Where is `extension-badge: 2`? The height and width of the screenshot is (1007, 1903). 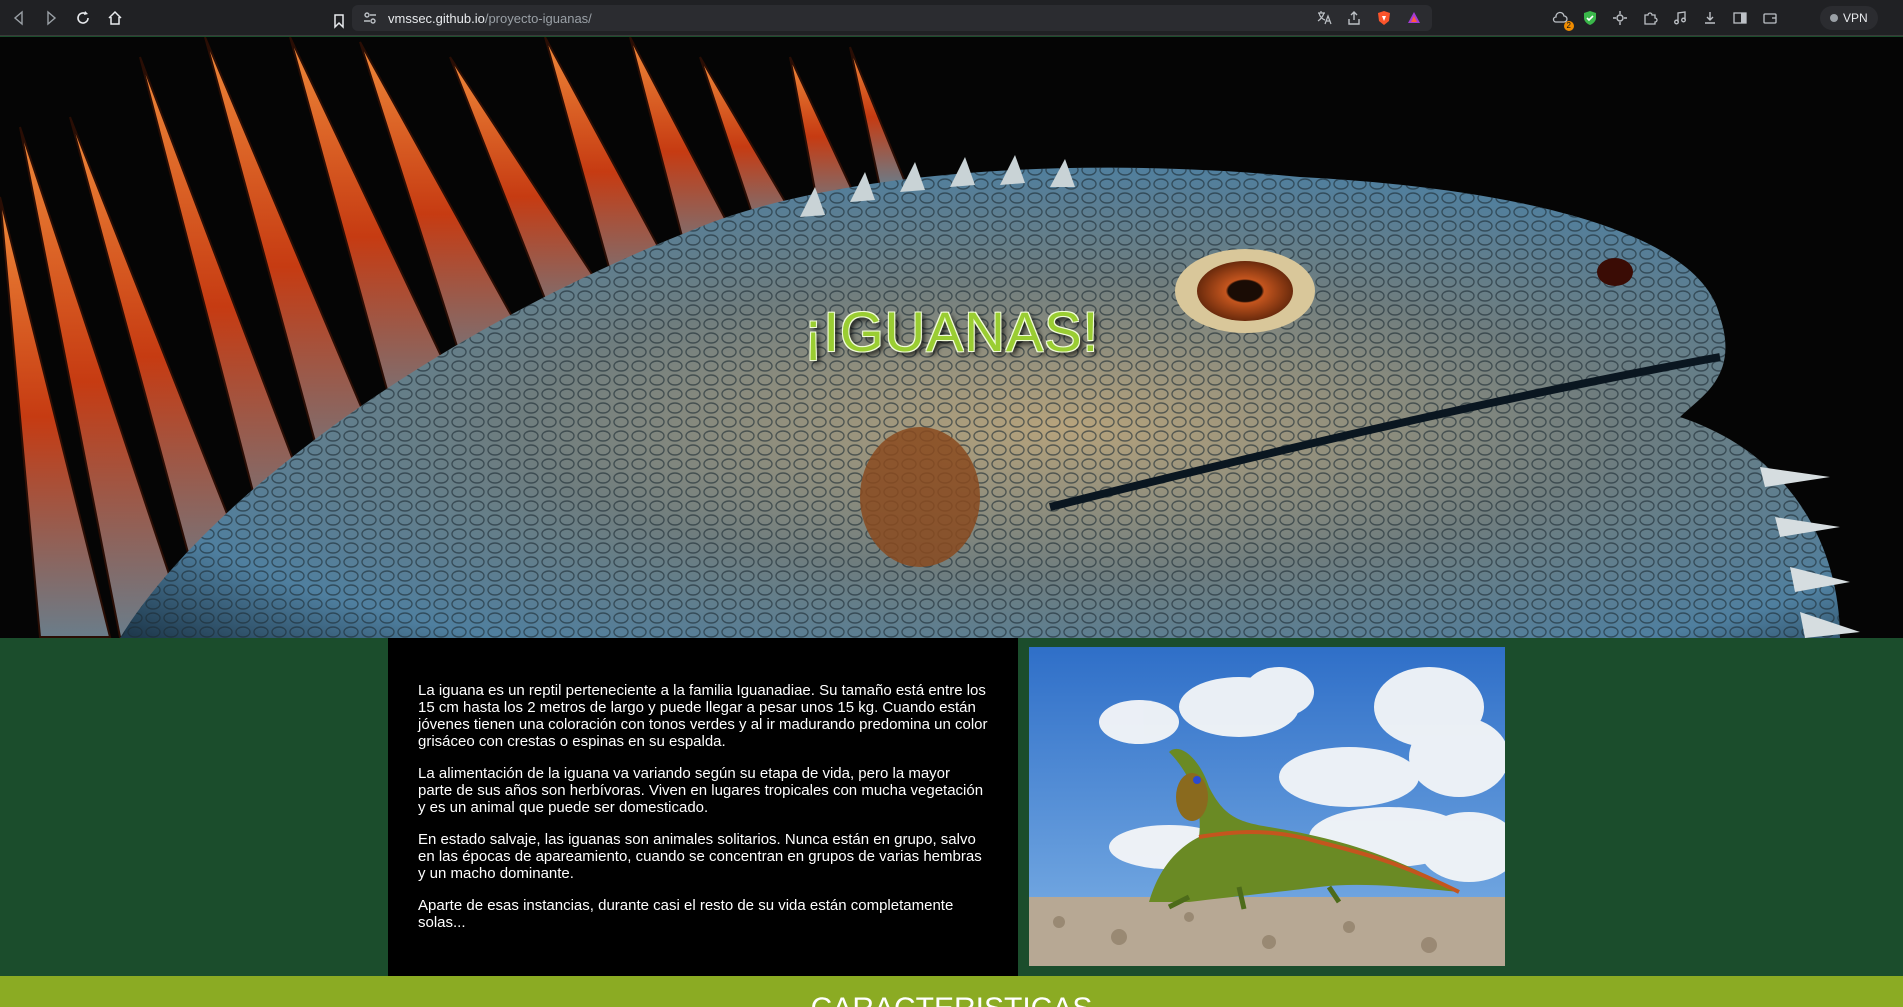 extension-badge: 2 is located at coordinates (1568, 26).